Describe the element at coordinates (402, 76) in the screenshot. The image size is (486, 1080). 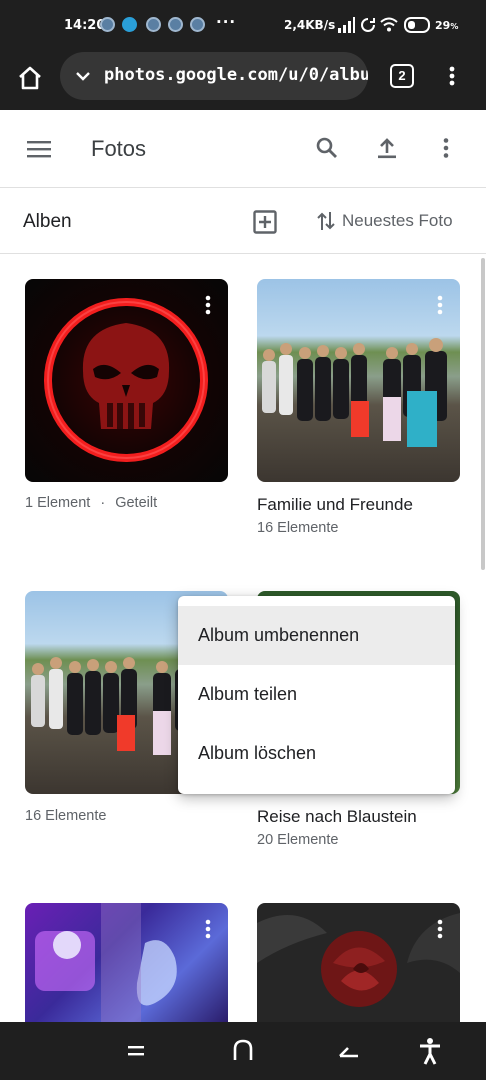
I see `tab-switcher-icon: 2` at that location.